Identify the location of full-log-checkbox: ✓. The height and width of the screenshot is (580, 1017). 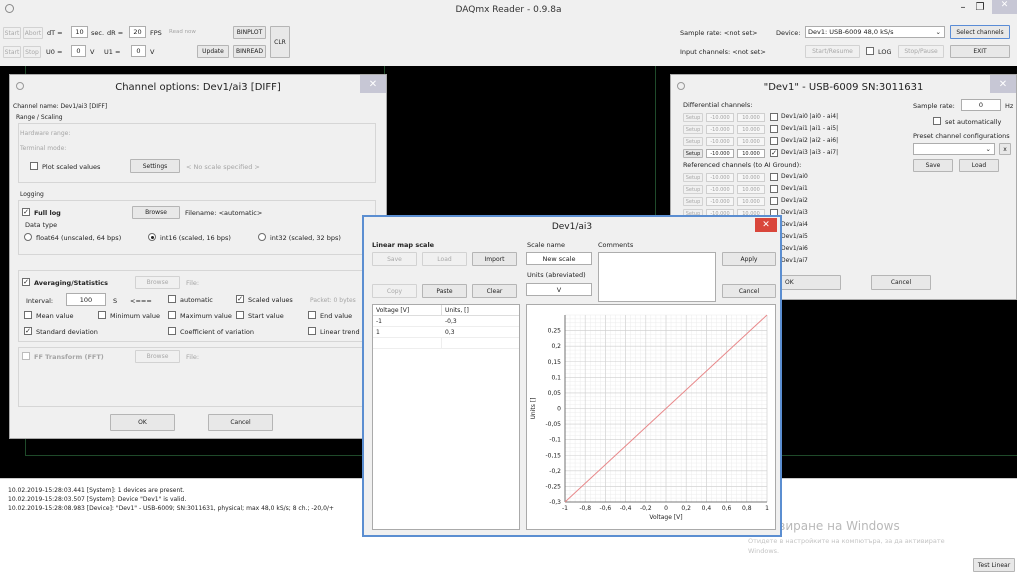
(26, 212).